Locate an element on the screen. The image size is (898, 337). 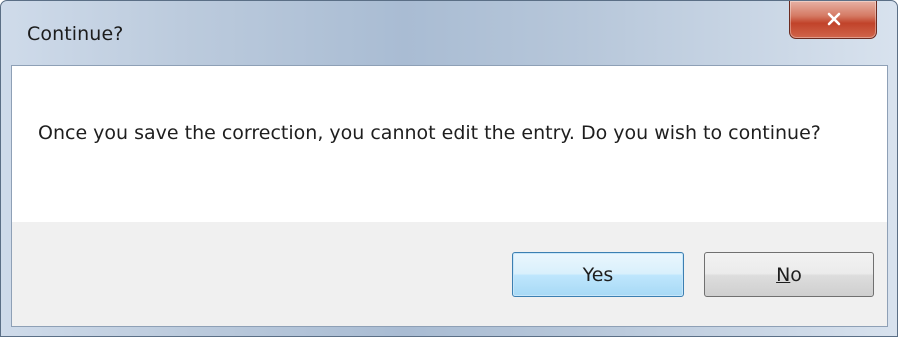
no-button-label: o is located at coordinates (796, 274).